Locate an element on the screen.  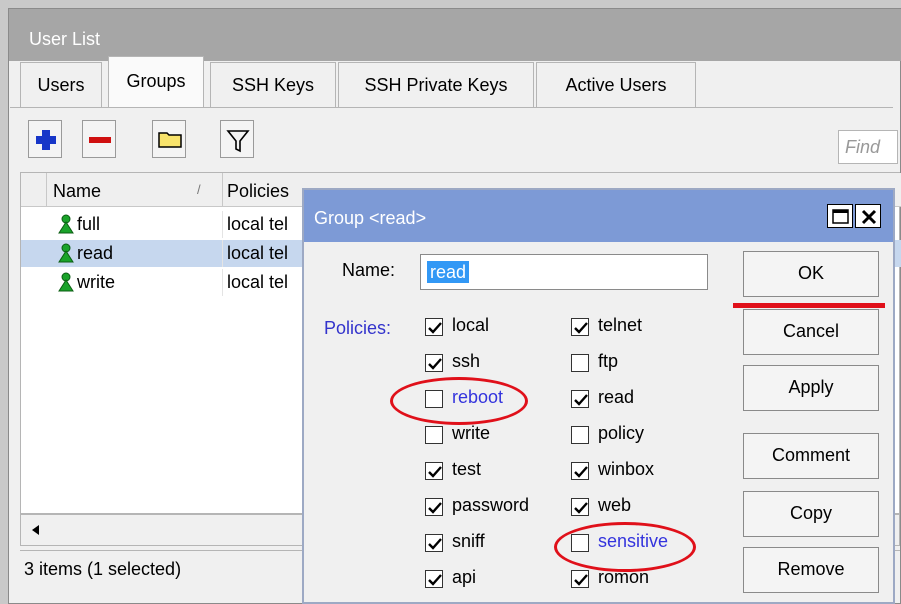
row-name: write is located at coordinates (96, 282).